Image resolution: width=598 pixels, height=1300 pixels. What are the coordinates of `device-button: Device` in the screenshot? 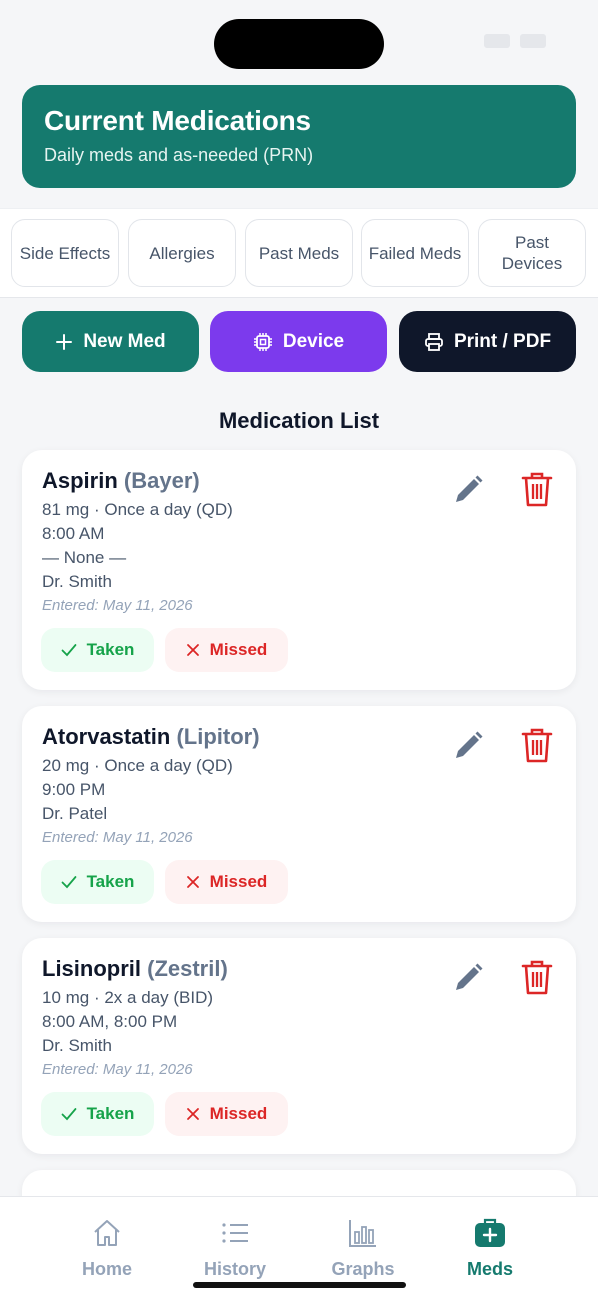 It's located at (298, 341).